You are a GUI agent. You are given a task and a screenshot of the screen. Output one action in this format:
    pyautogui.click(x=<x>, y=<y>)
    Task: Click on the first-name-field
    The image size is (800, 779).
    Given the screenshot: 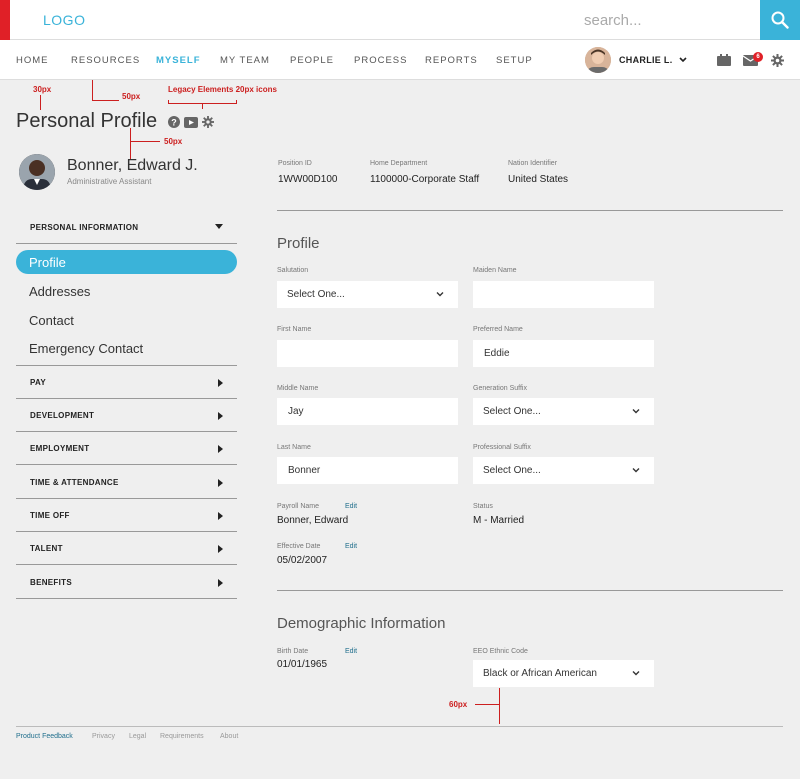 What is the action you would take?
    pyautogui.click(x=367, y=353)
    